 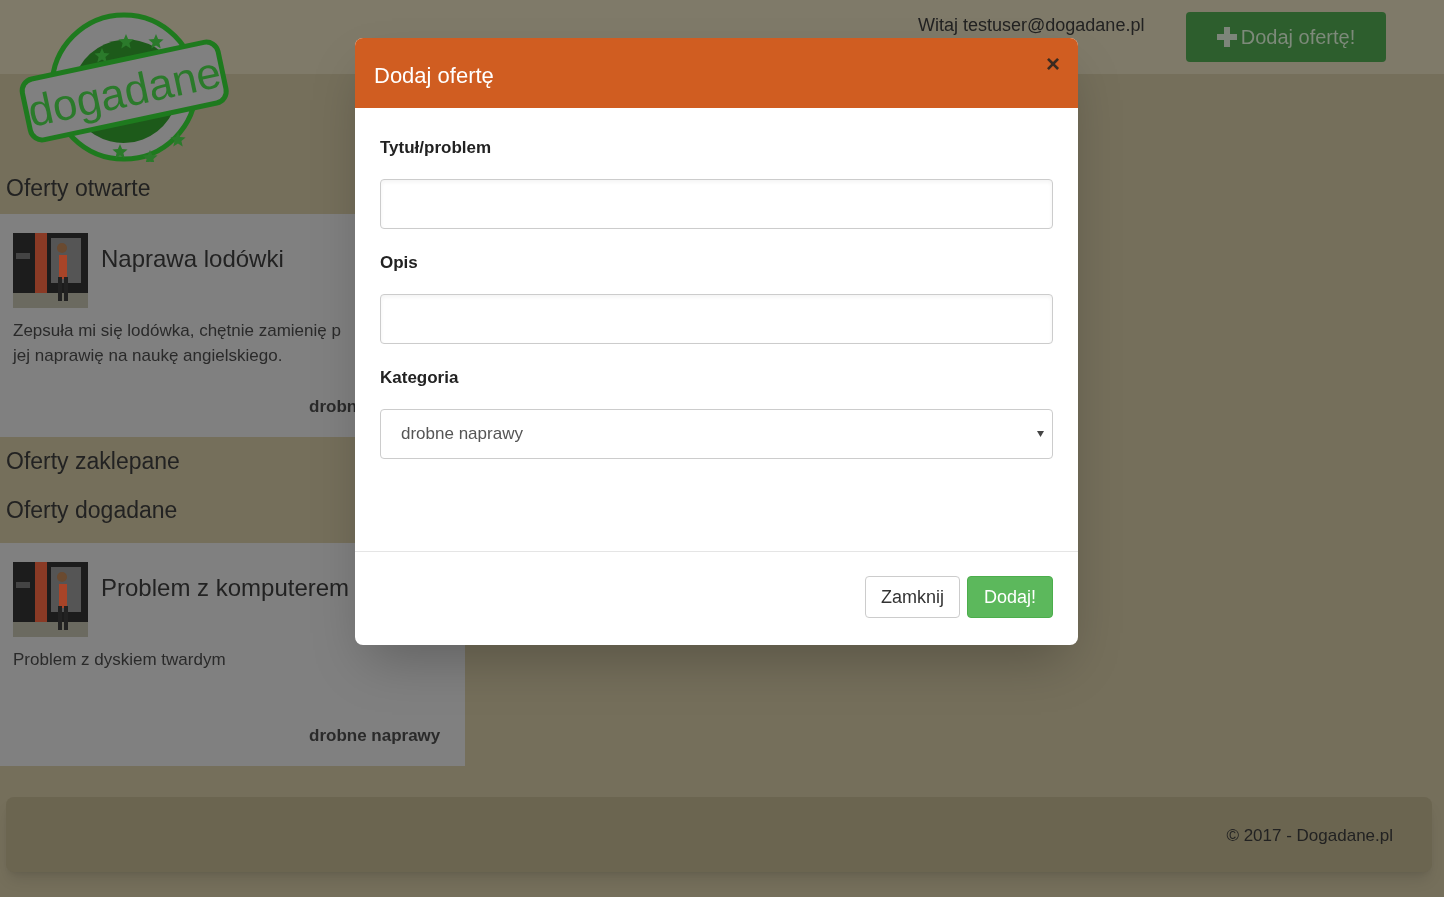 What do you see at coordinates (1031, 25) in the screenshot?
I see `greeting-text: Witaj testuser@dogadane.pl` at bounding box center [1031, 25].